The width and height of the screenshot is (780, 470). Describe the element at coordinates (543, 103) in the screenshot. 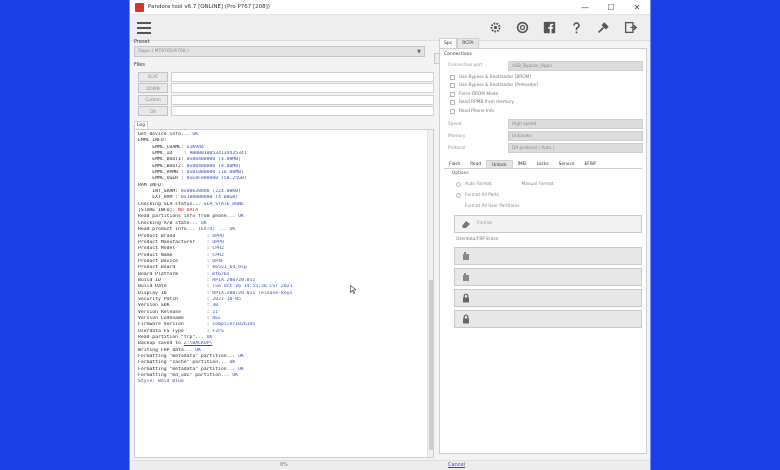

I see `checkbox-row: Read RPMB from memory` at that location.